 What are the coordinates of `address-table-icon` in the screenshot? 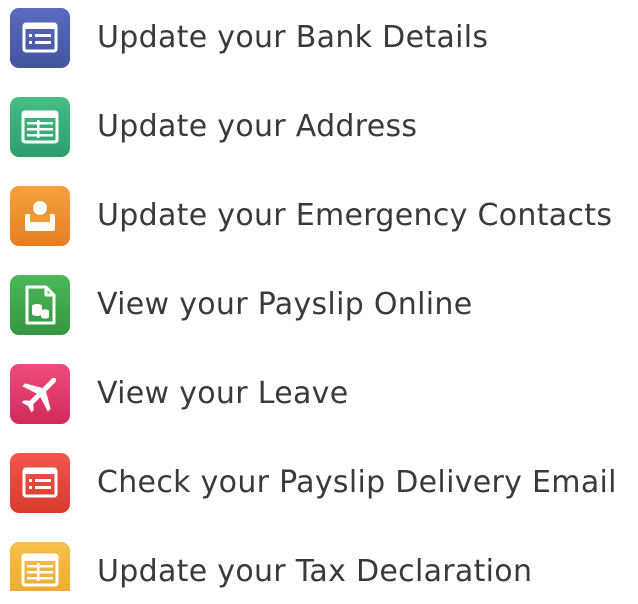 It's located at (40, 127).